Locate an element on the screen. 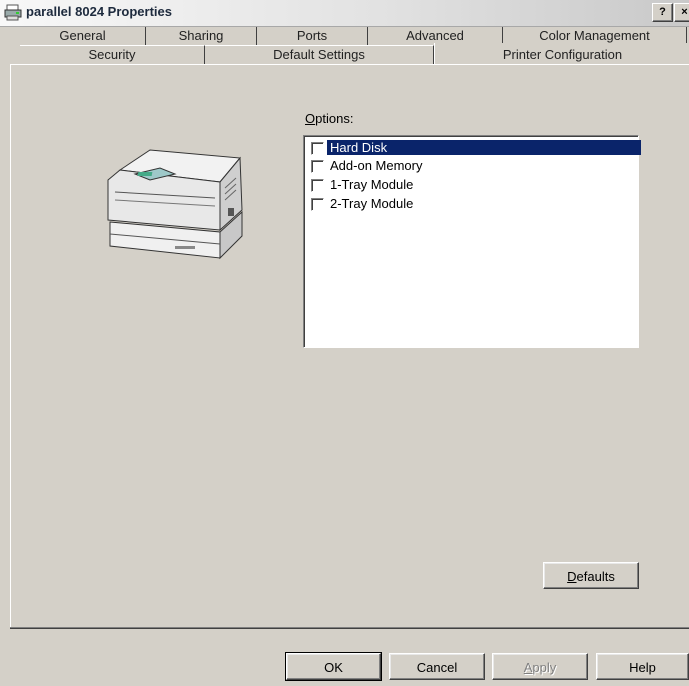 This screenshot has height=686, width=689. list-item: 2-Tray Module is located at coordinates (473, 204).